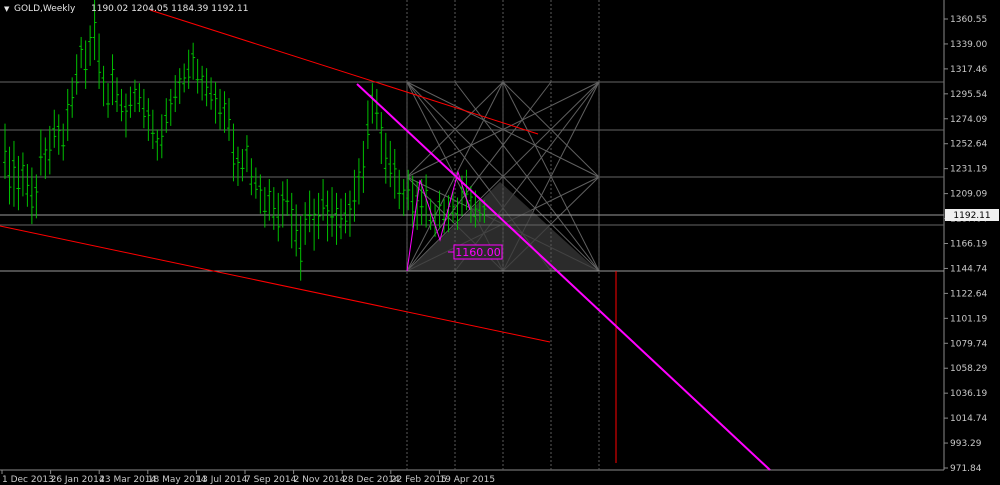 This screenshot has width=1000, height=485. What do you see at coordinates (968, 344) in the screenshot?
I see `price-tick-label: 1079.74` at bounding box center [968, 344].